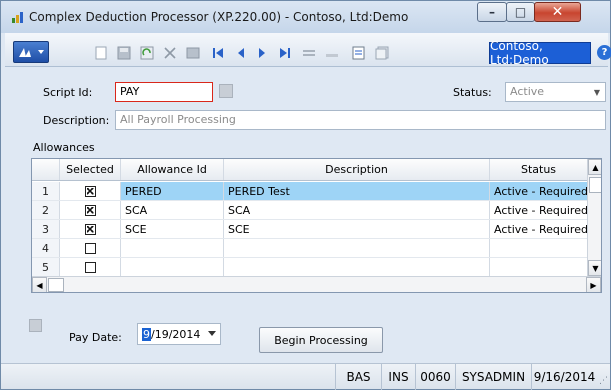 This screenshot has width=611, height=390. I want to click on minimize-button: –, so click(492, 12).